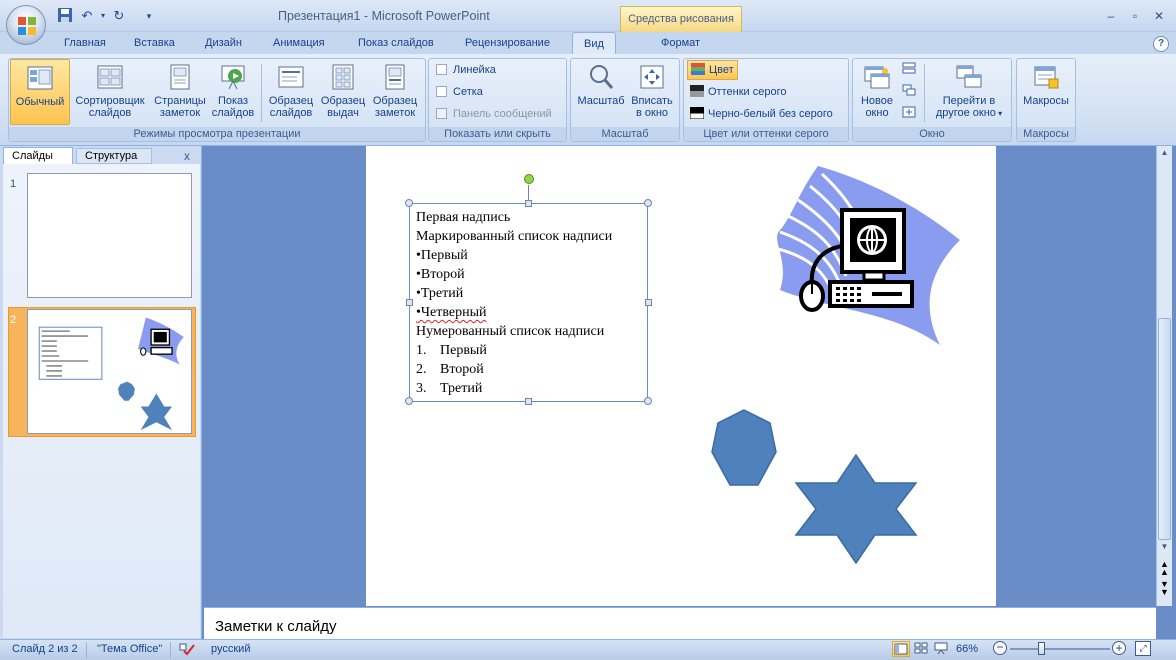  What do you see at coordinates (40, 102) in the screenshot?
I see `normal-view-label: Обычный` at bounding box center [40, 102].